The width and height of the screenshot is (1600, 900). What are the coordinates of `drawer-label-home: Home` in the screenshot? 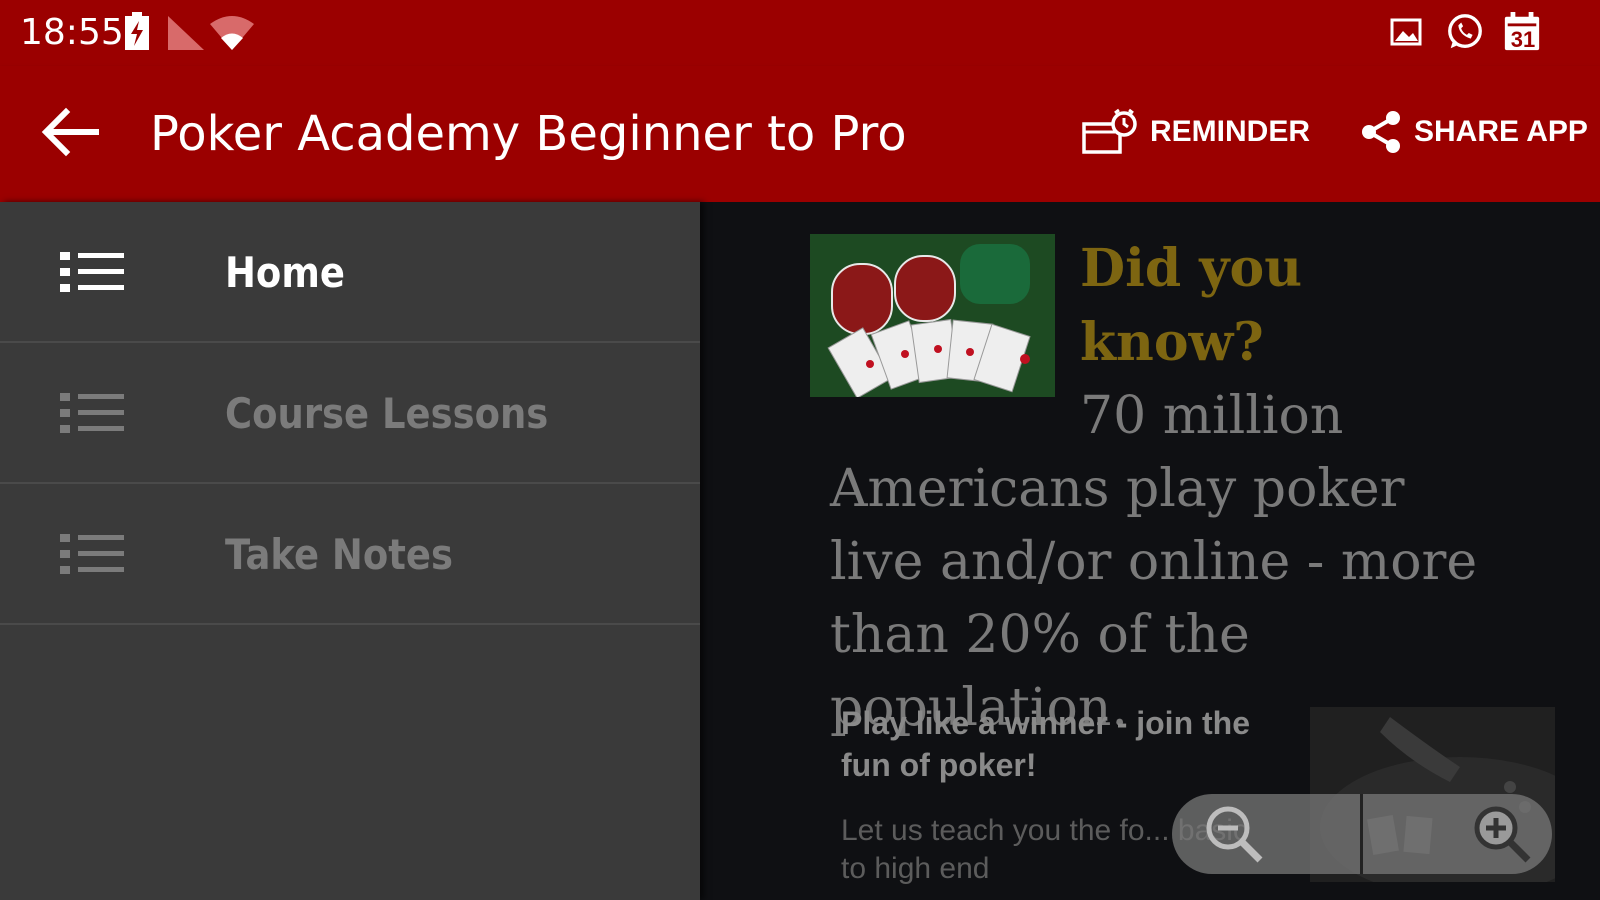 It's located at (285, 272).